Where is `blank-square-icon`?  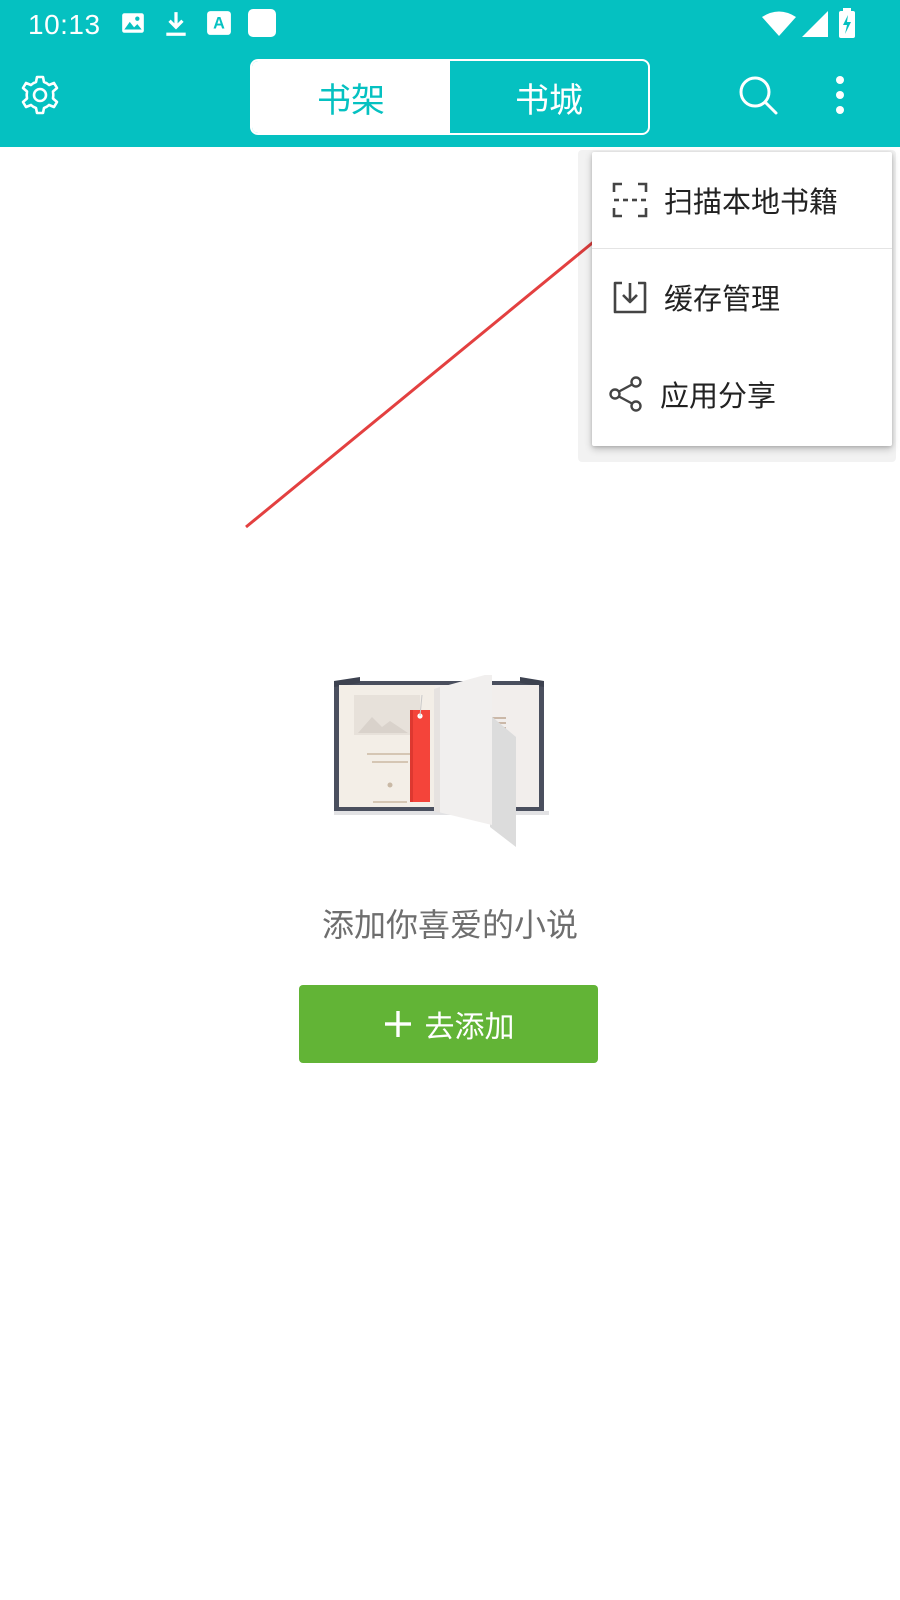
blank-square-icon is located at coordinates (262, 25).